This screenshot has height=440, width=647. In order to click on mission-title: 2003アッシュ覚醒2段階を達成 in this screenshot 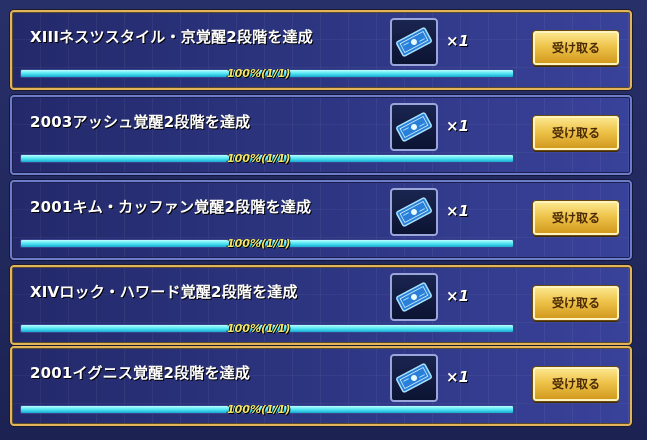, I will do `click(140, 122)`.